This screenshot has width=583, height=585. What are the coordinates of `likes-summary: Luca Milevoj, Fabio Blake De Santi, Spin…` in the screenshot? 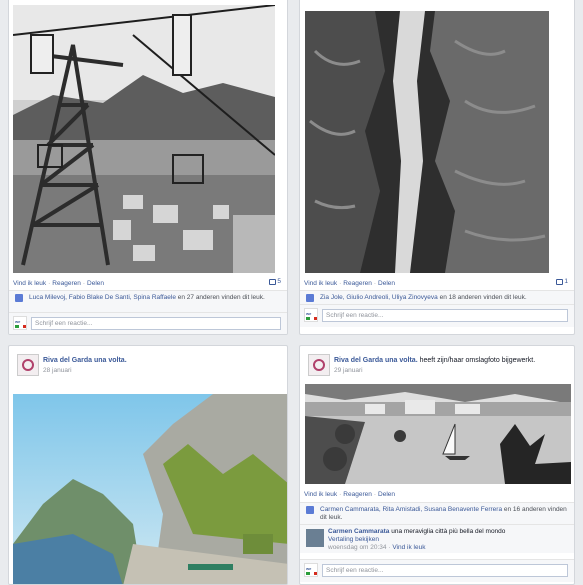 It's located at (148, 301).